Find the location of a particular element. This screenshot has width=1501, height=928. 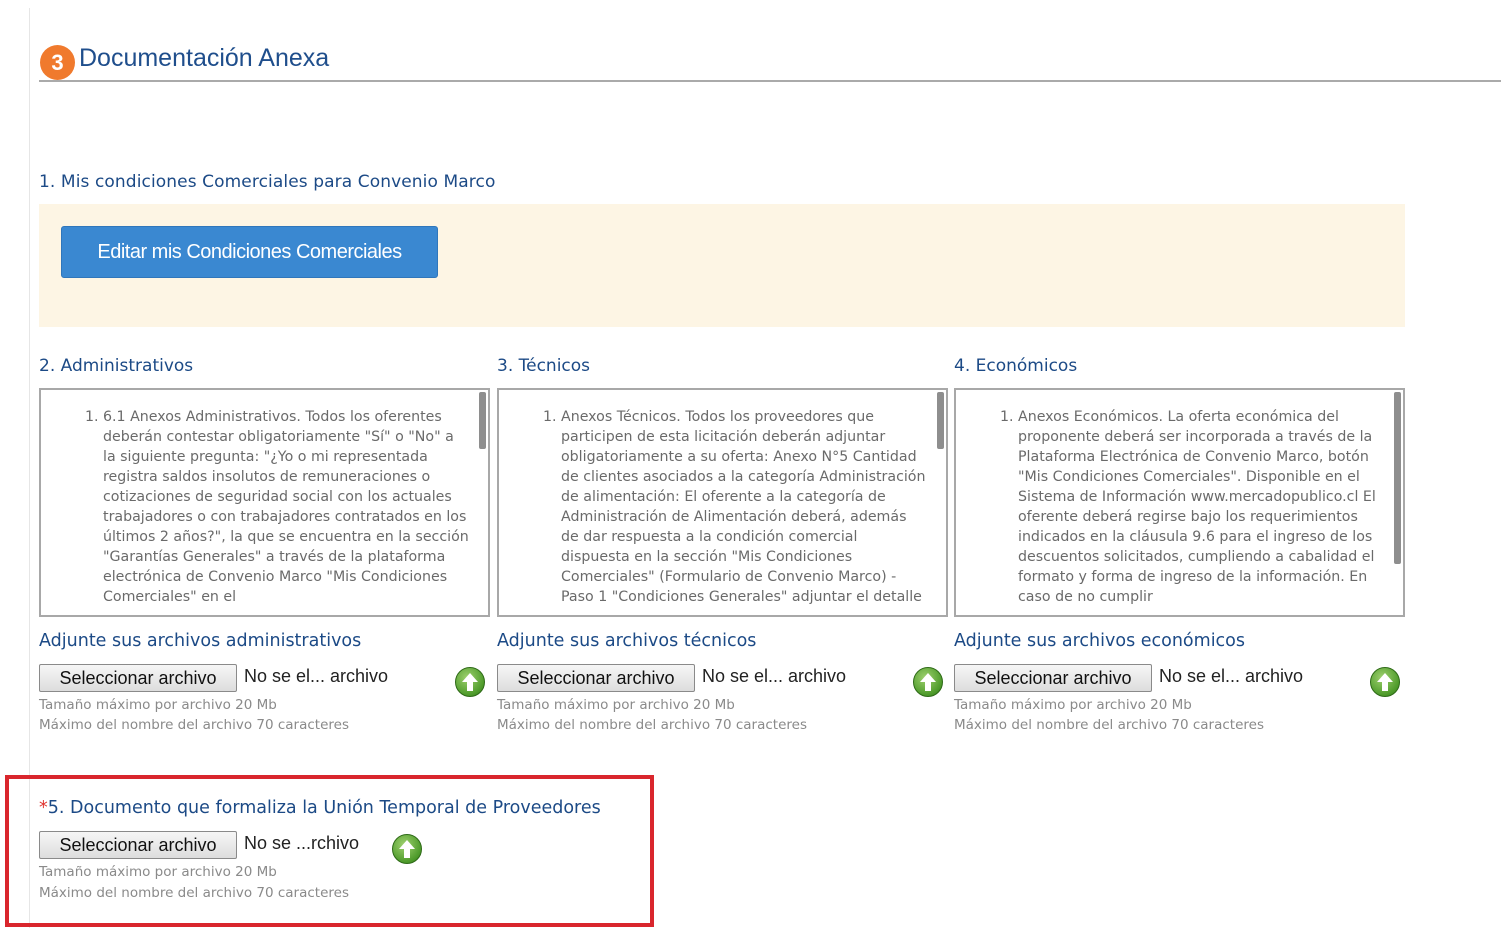

technical-attach-title: Adjunte sus archivos técnicos is located at coordinates (627, 641).